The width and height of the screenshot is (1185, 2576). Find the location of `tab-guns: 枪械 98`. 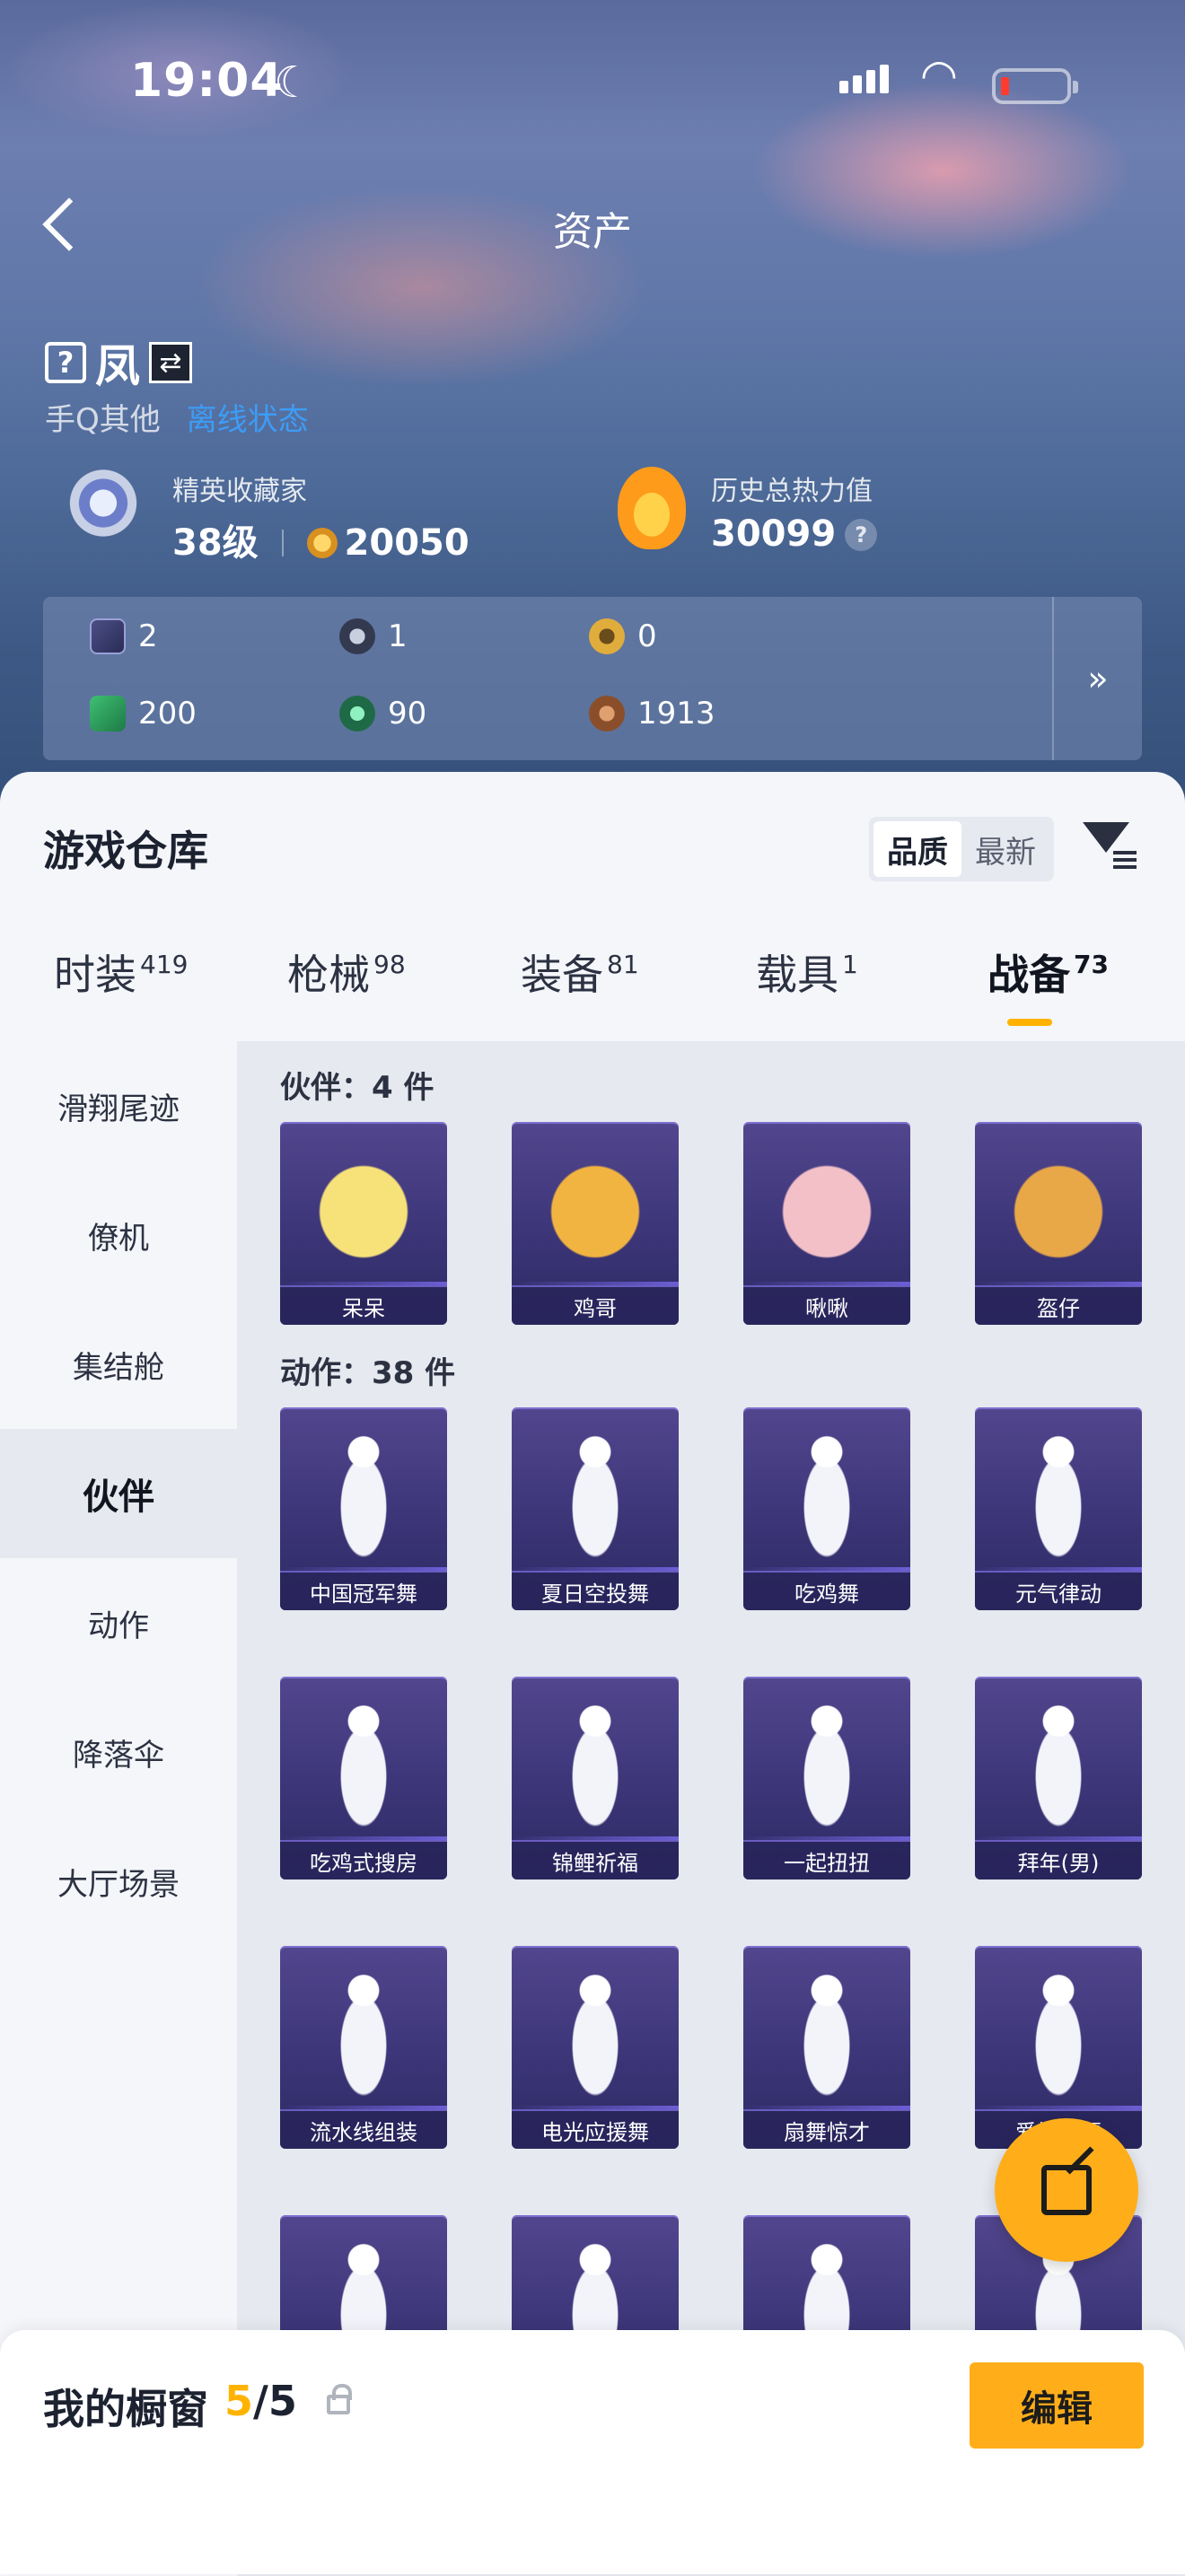

tab-guns: 枪械 98 is located at coordinates (346, 972).